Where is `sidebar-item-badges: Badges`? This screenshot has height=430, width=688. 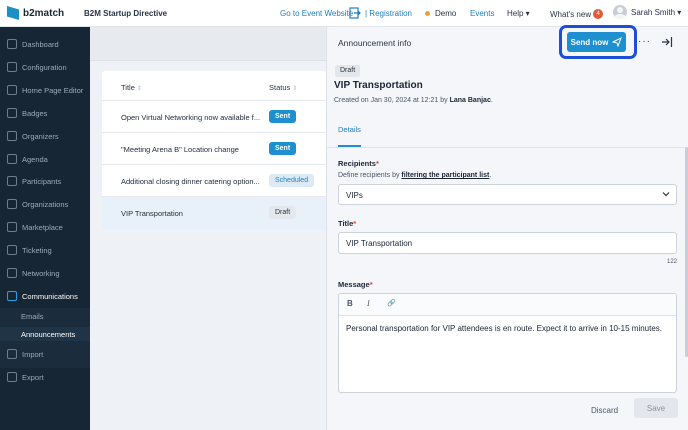
sidebar-item-badges: Badges is located at coordinates (45, 113).